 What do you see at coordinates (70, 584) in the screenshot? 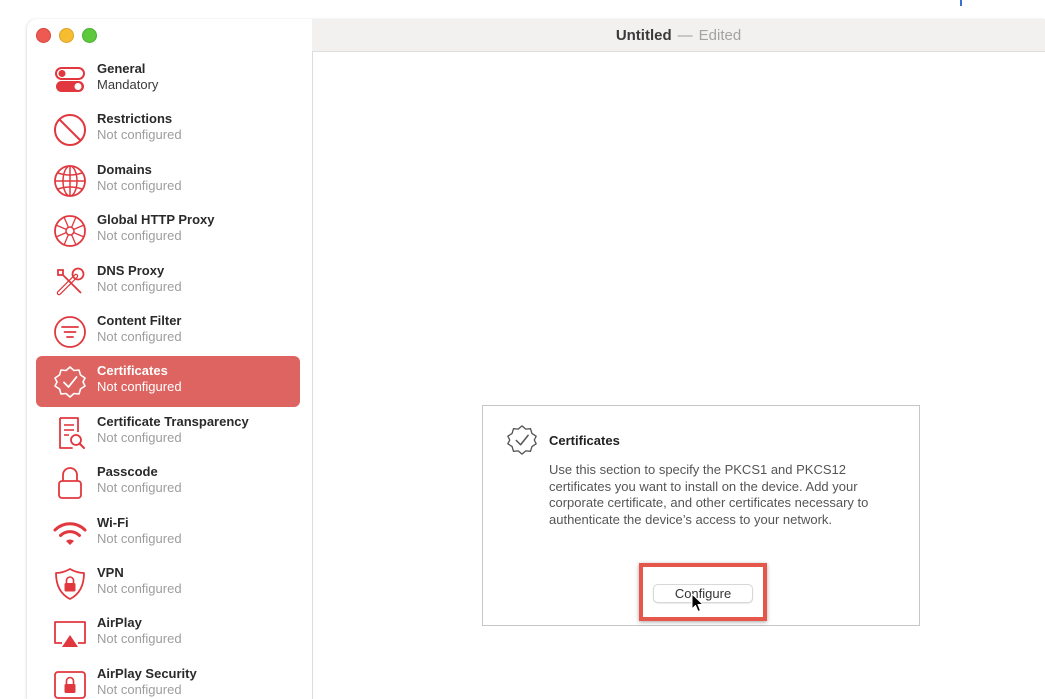
I see `vpn-shield-icon` at bounding box center [70, 584].